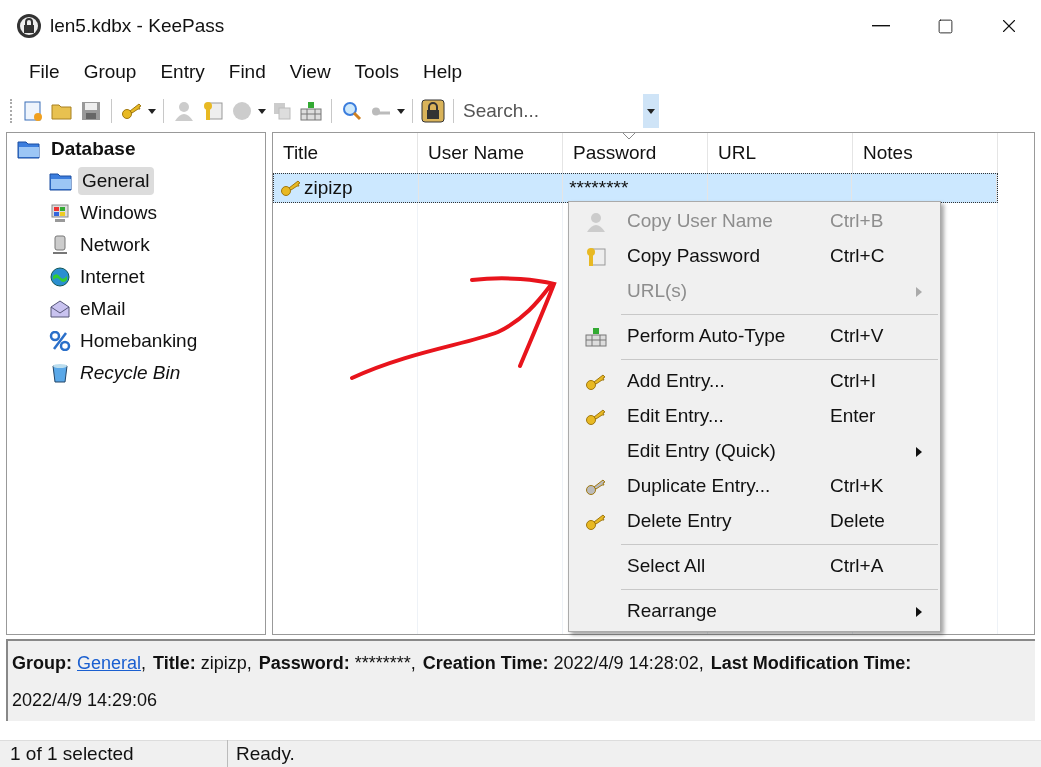  Describe the element at coordinates (754, 521) in the screenshot. I see `menu-item: Delete Entry Delete` at that location.